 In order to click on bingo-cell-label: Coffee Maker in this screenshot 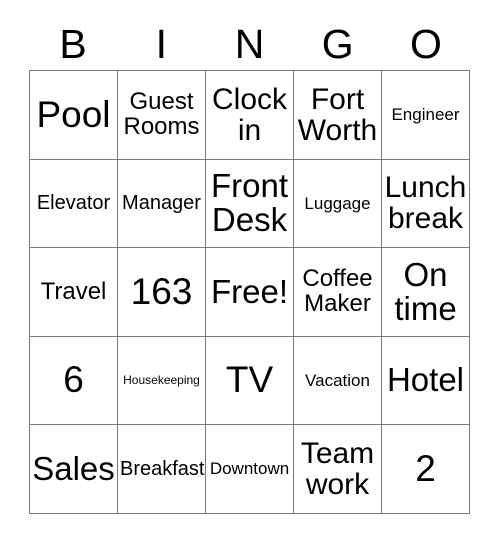, I will do `click(337, 291)`.